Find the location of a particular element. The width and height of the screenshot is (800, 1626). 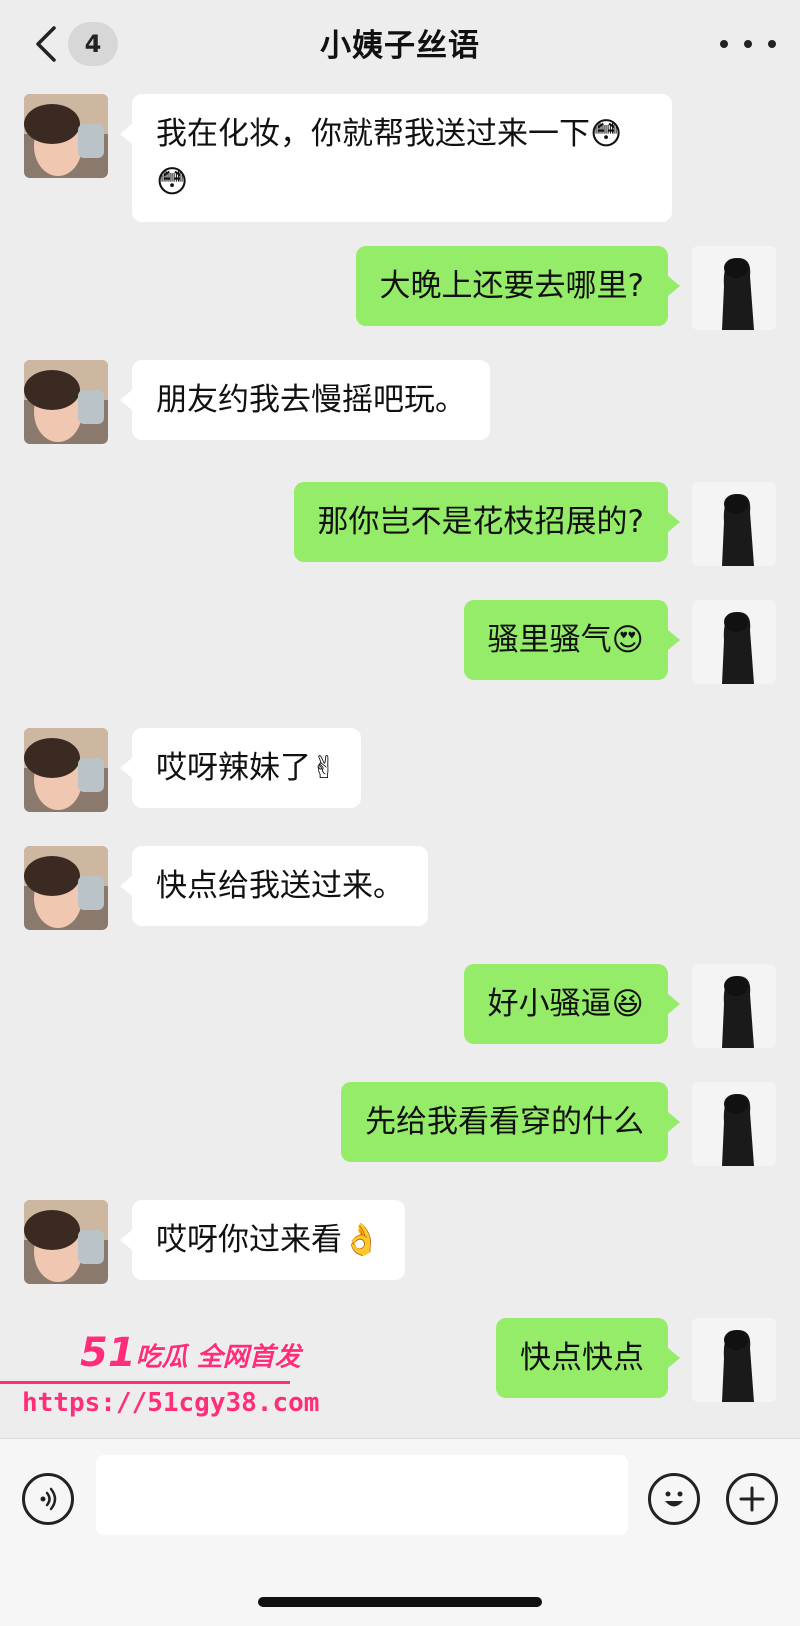

message-bubble: 大晚上还要去哪里? is located at coordinates (518, 286).